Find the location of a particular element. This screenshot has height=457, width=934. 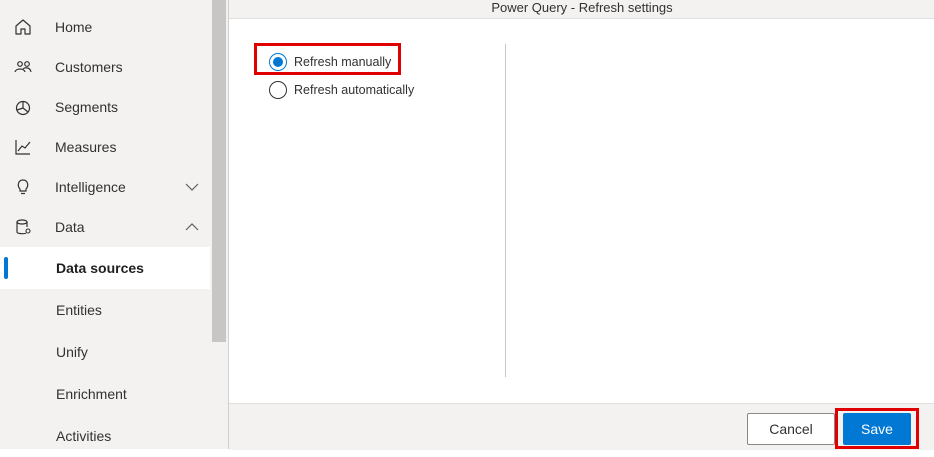

sidebar-item-label: Customers is located at coordinates (89, 67).